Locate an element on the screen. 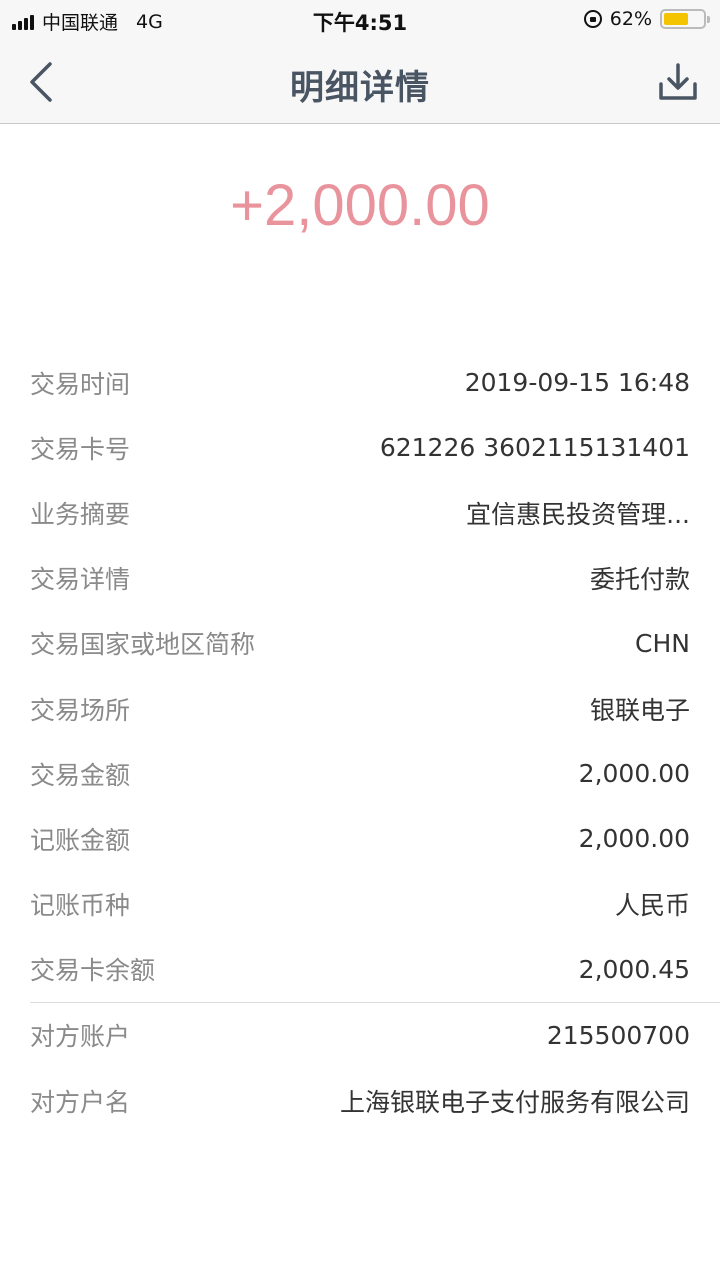 This screenshot has width=720, height=1280. detail-value: 委托付款 is located at coordinates (639, 580).